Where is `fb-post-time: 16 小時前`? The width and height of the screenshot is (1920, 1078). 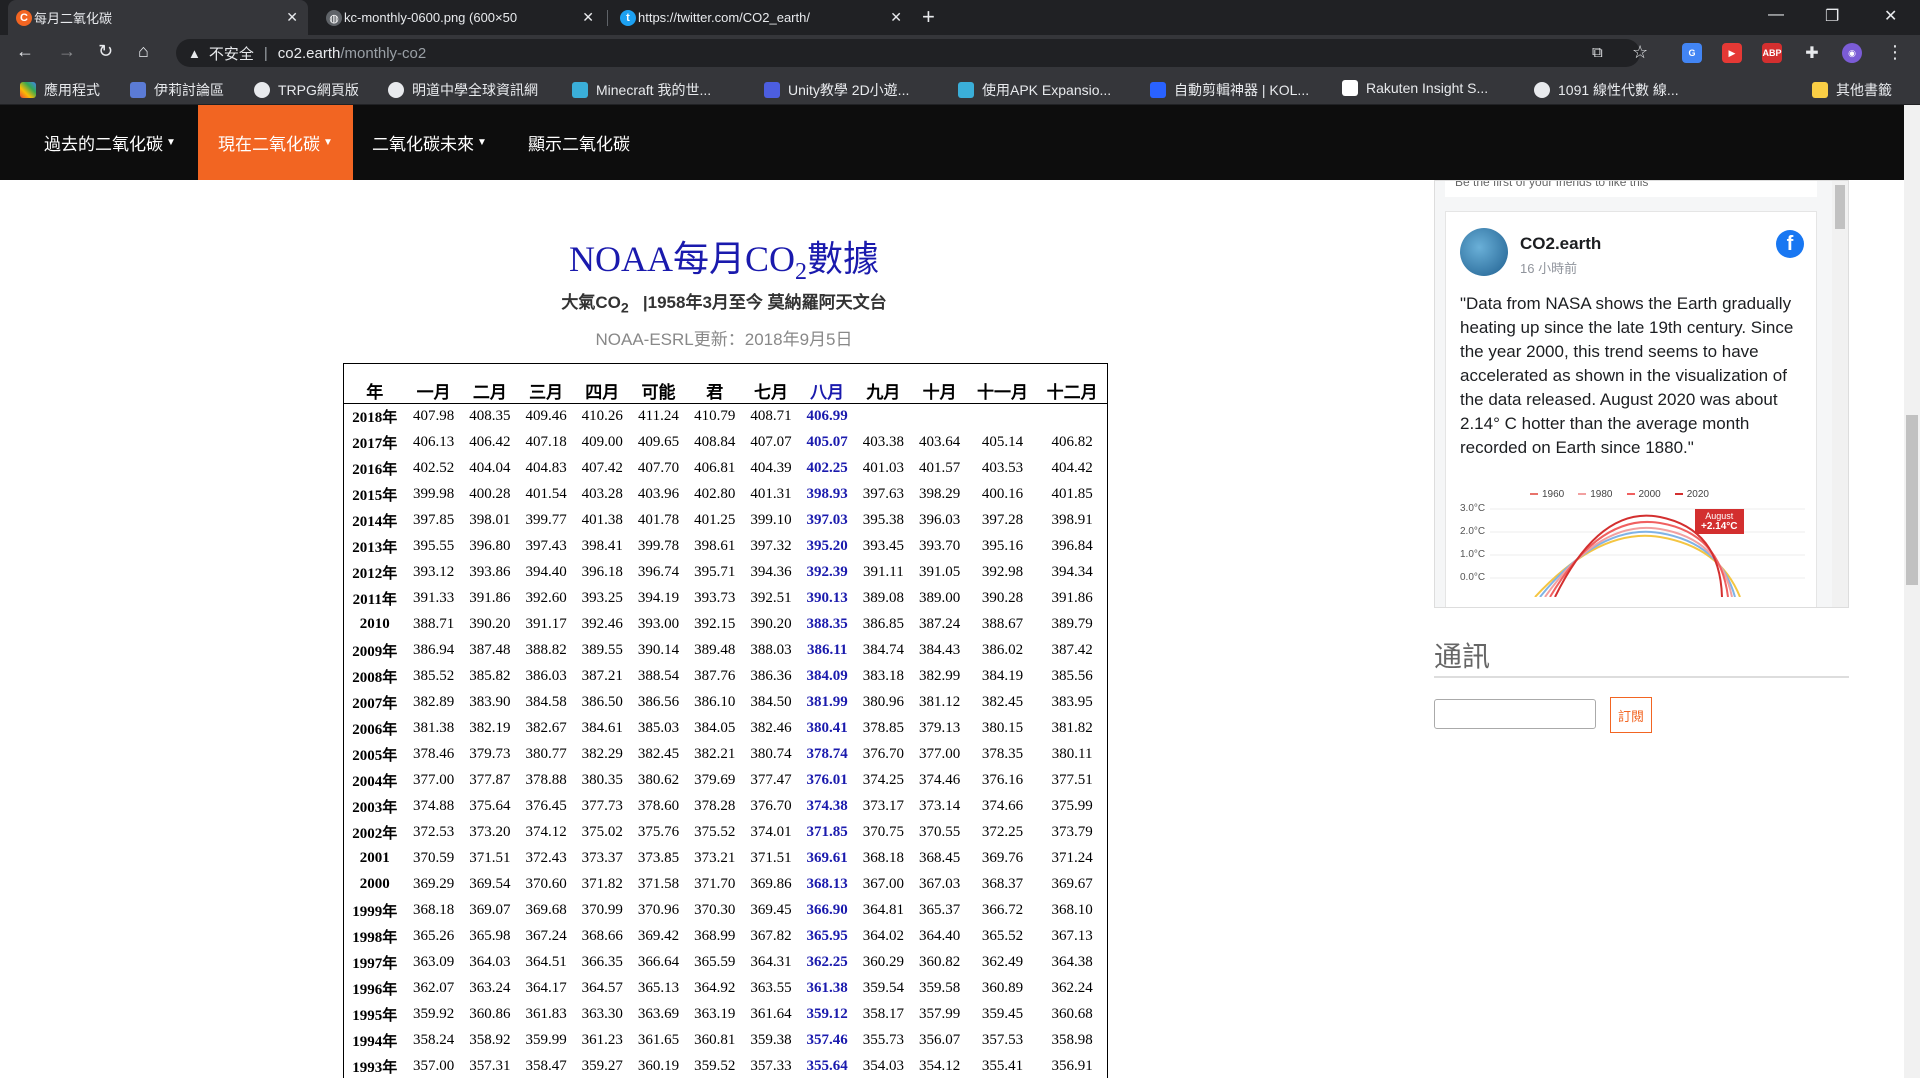 fb-post-time: 16 小時前 is located at coordinates (1548, 267).